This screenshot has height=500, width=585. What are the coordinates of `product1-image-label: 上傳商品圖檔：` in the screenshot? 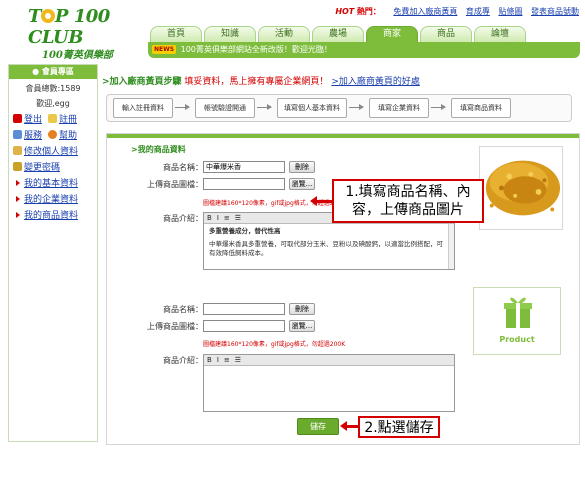 It's located at (175, 184).